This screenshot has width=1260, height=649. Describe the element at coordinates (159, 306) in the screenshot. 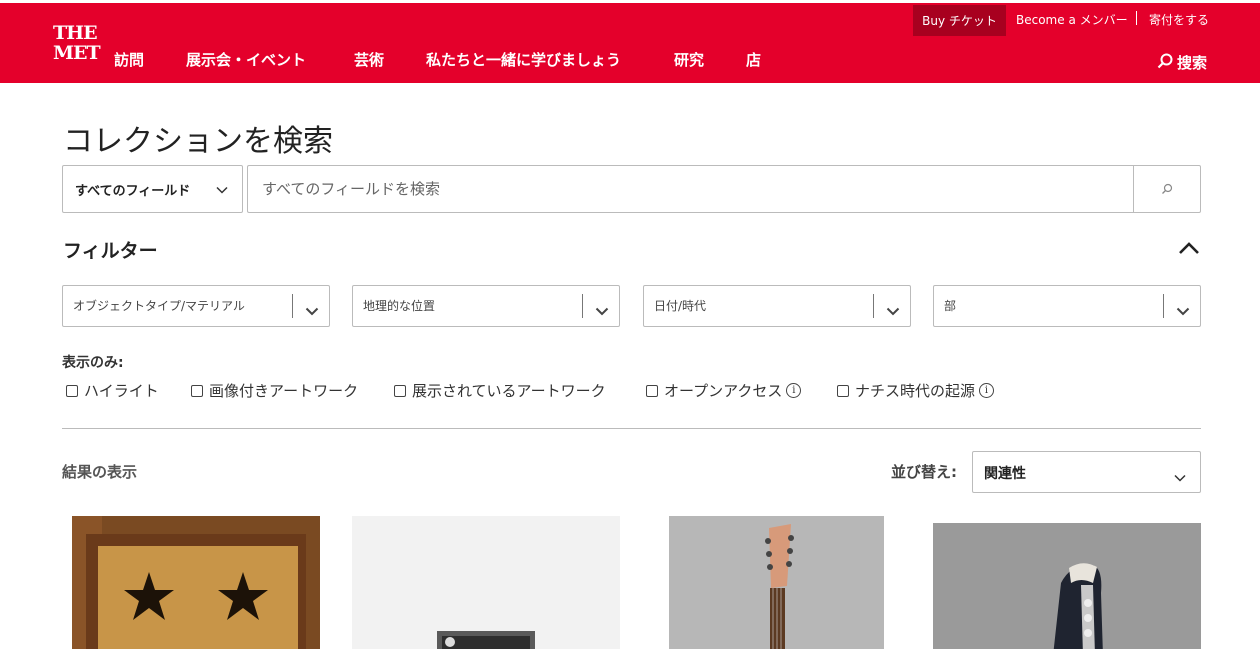

I see `filter-object-type-label: オブジェクトタイプ/マテリアル` at that location.